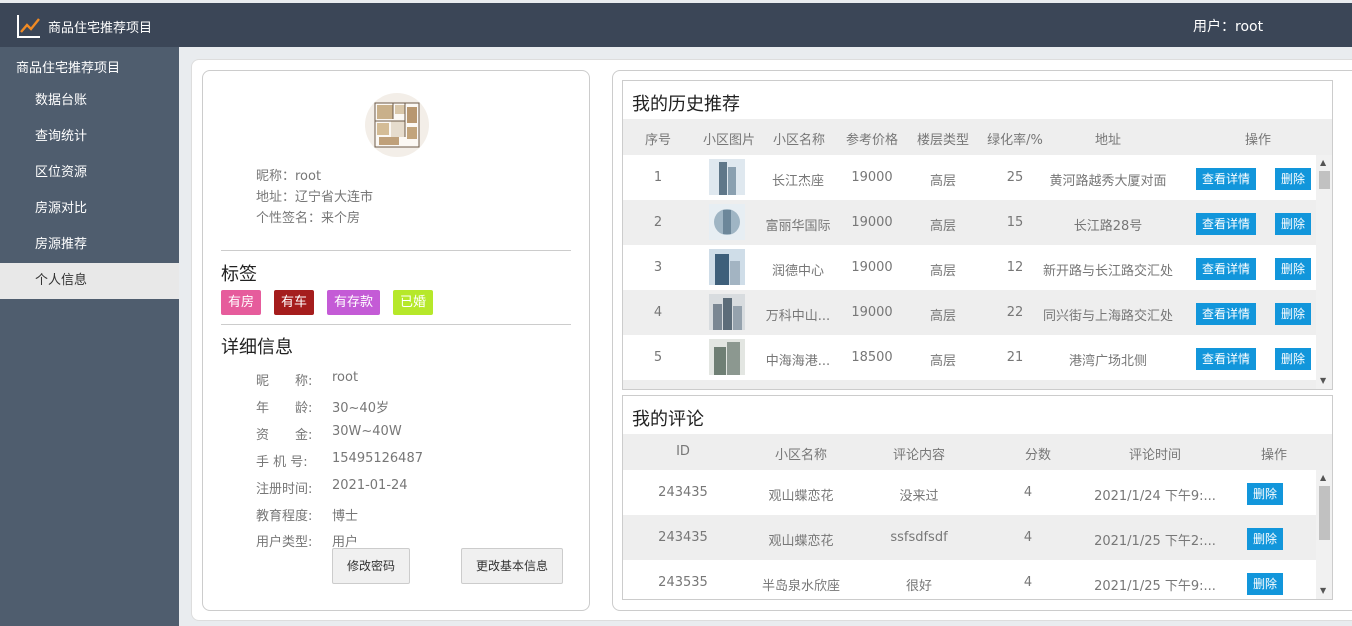 This screenshot has height=626, width=1352. Describe the element at coordinates (657, 140) in the screenshot. I see `column-header: 序号` at that location.